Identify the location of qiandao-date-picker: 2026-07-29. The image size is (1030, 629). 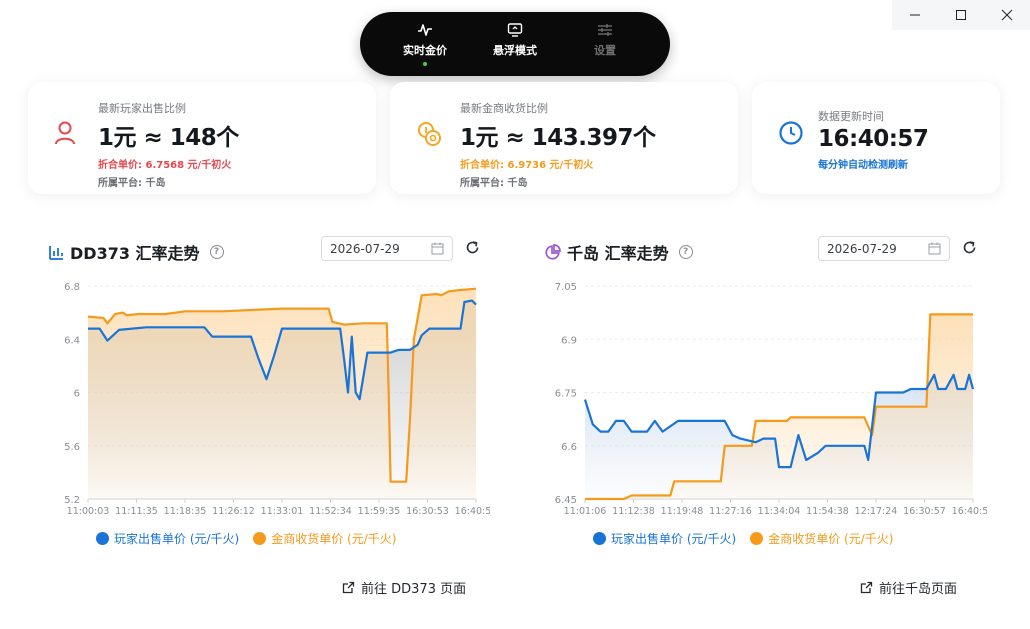
(884, 248).